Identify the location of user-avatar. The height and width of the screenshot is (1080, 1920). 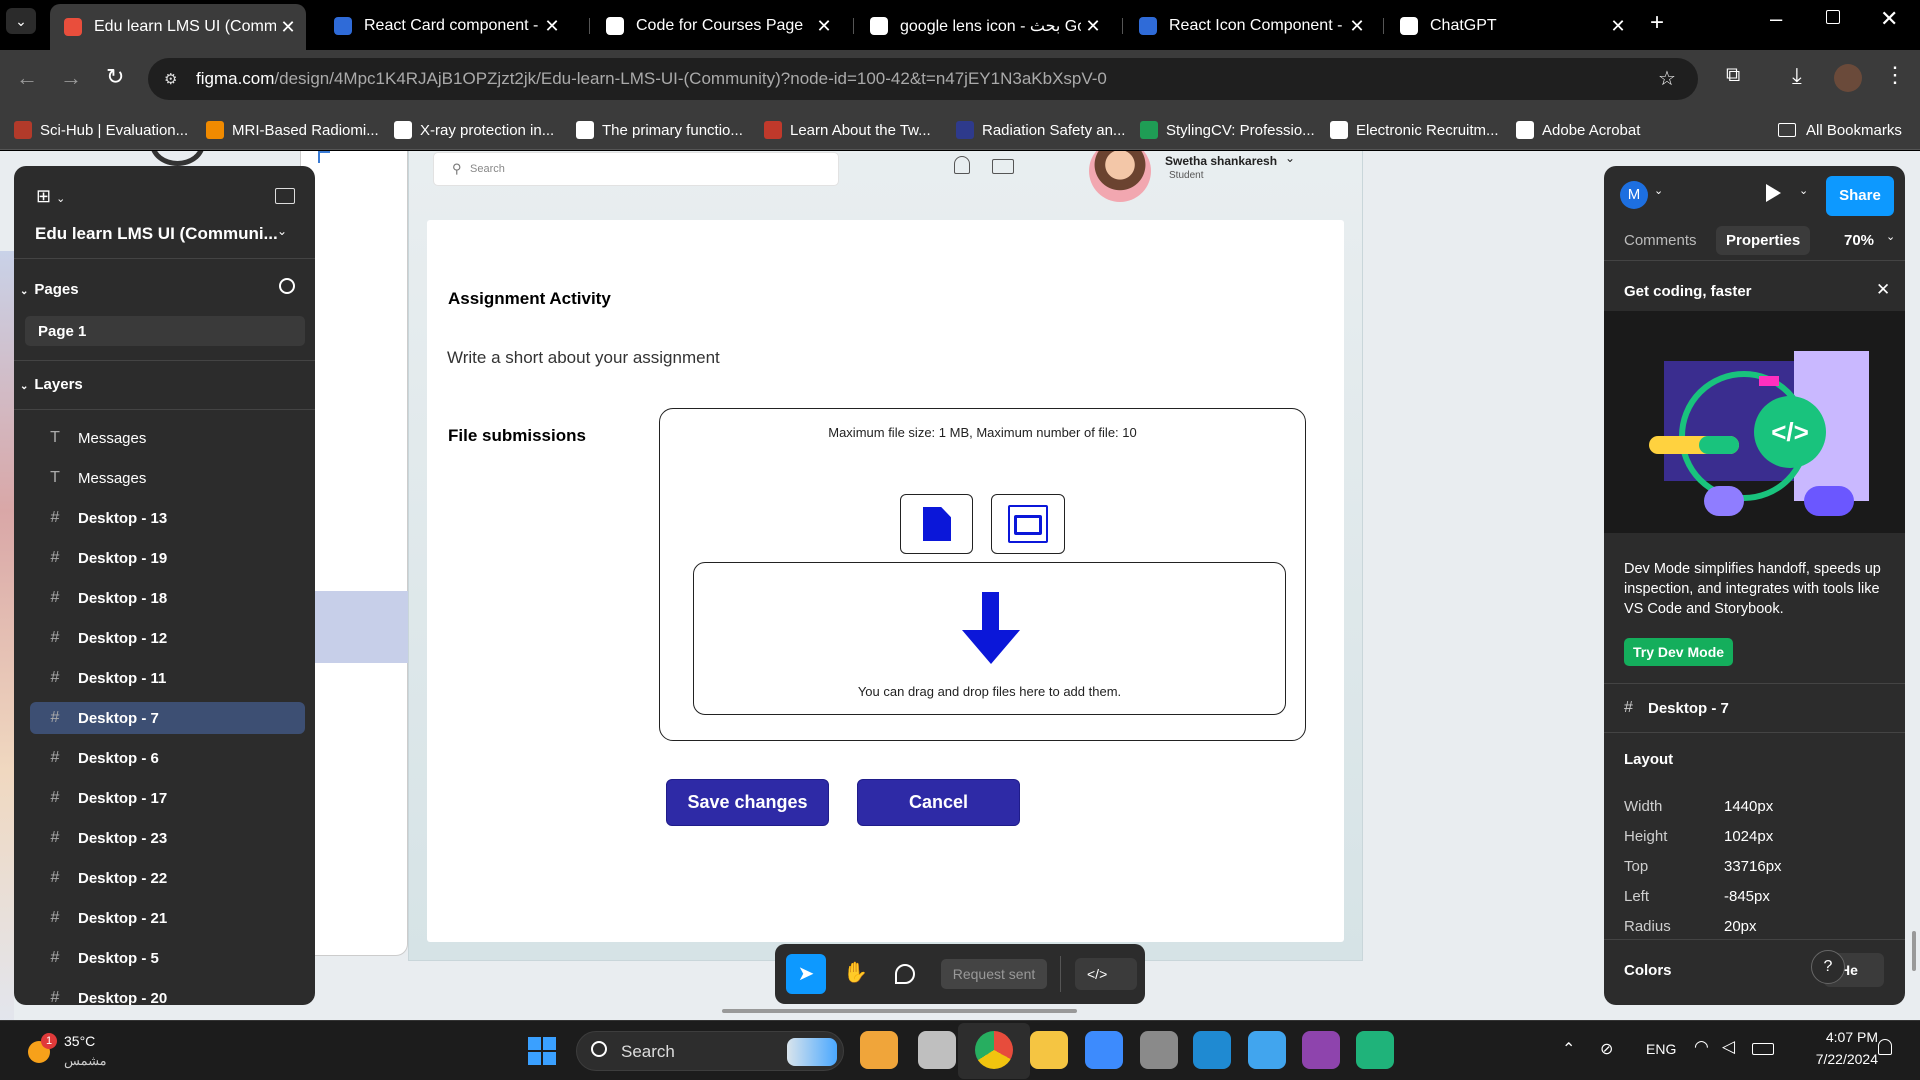
(1120, 176).